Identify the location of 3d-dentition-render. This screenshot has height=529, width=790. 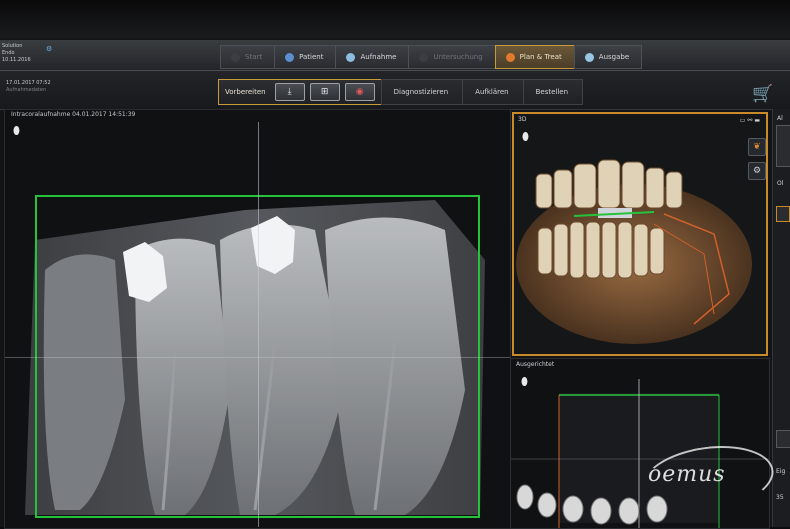
(634, 251).